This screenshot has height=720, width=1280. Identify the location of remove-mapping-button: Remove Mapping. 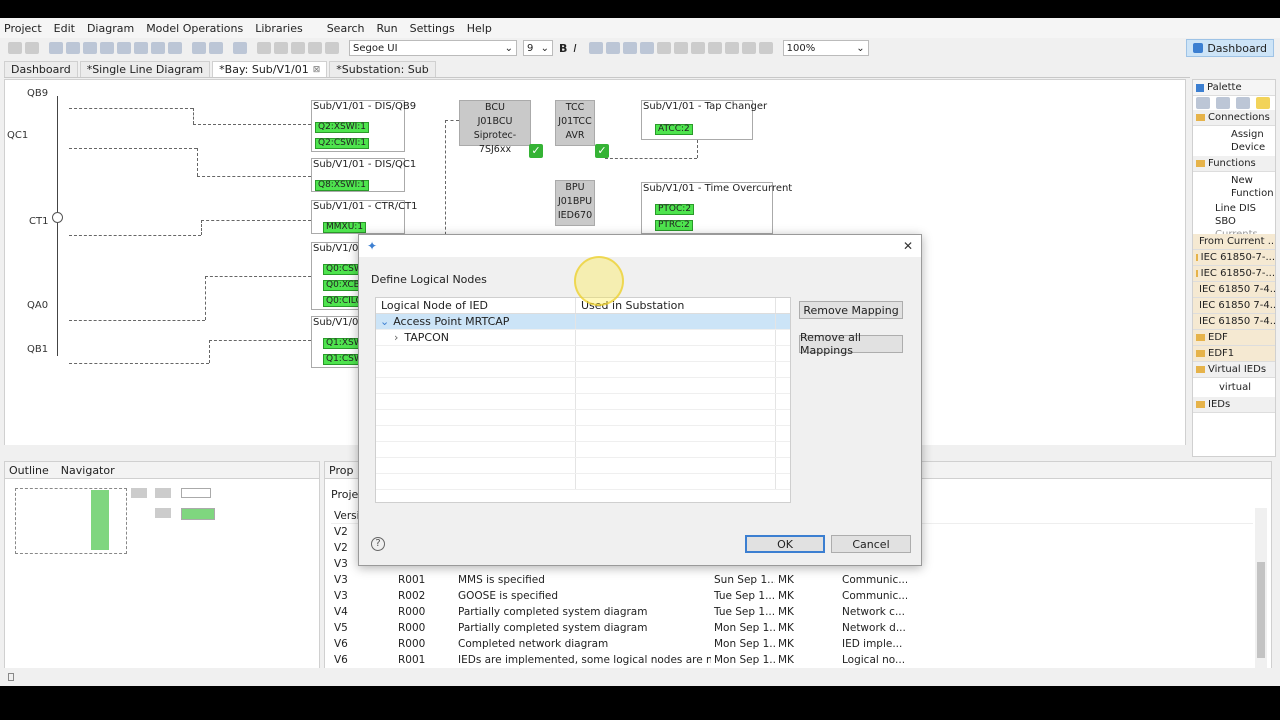
(851, 310).